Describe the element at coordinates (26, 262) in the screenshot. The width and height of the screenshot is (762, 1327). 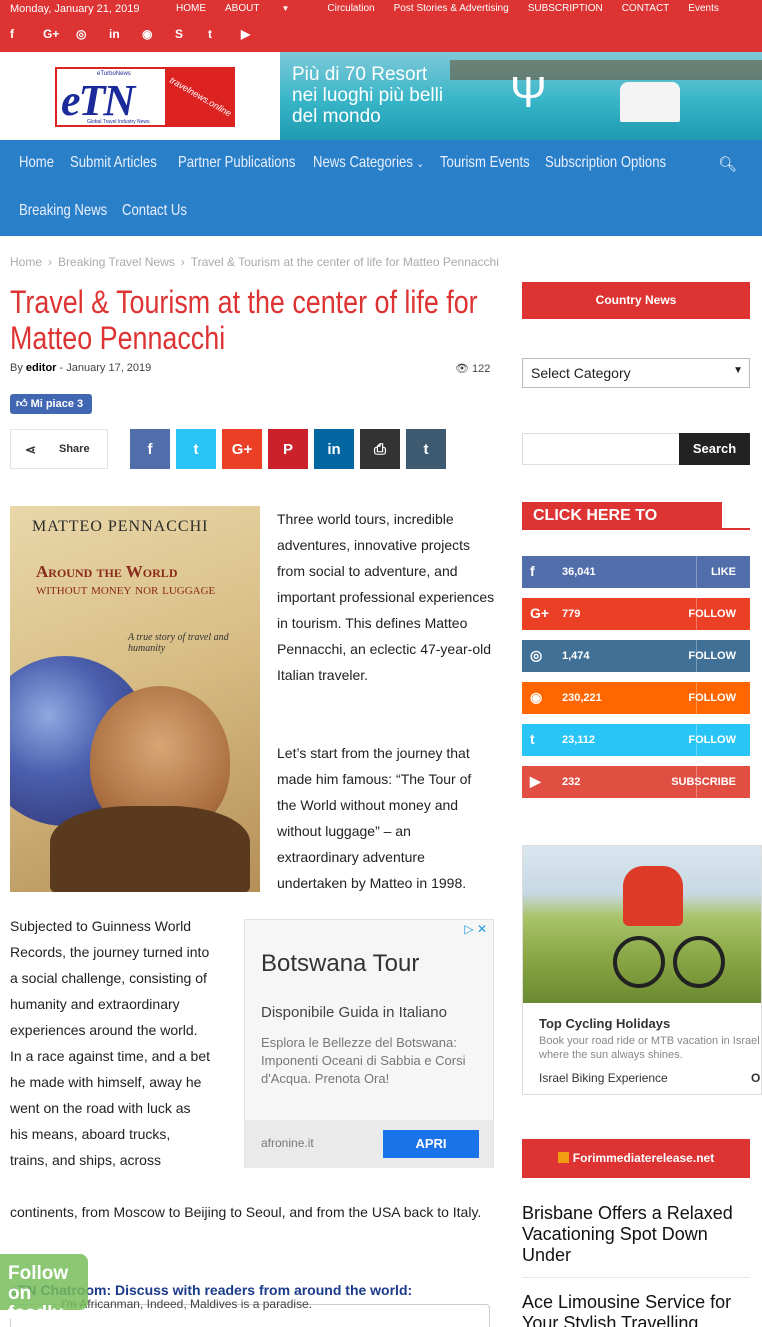
I see `breadcrumb-home: Home` at that location.